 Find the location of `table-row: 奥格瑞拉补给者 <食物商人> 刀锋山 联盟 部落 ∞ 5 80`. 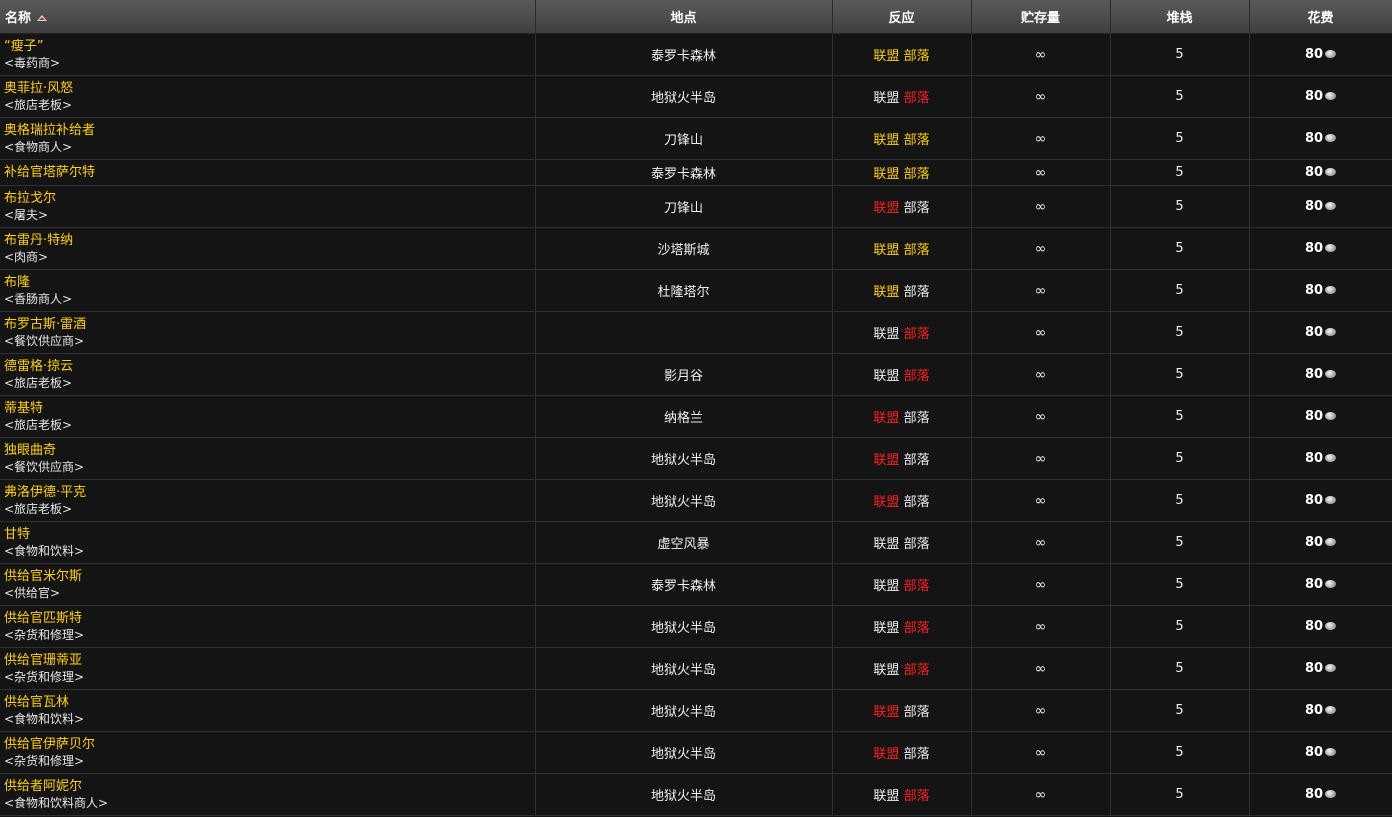

table-row: 奥格瑞拉补给者 <食物商人> 刀锋山 联盟 部落 ∞ 5 80 is located at coordinates (696, 138).